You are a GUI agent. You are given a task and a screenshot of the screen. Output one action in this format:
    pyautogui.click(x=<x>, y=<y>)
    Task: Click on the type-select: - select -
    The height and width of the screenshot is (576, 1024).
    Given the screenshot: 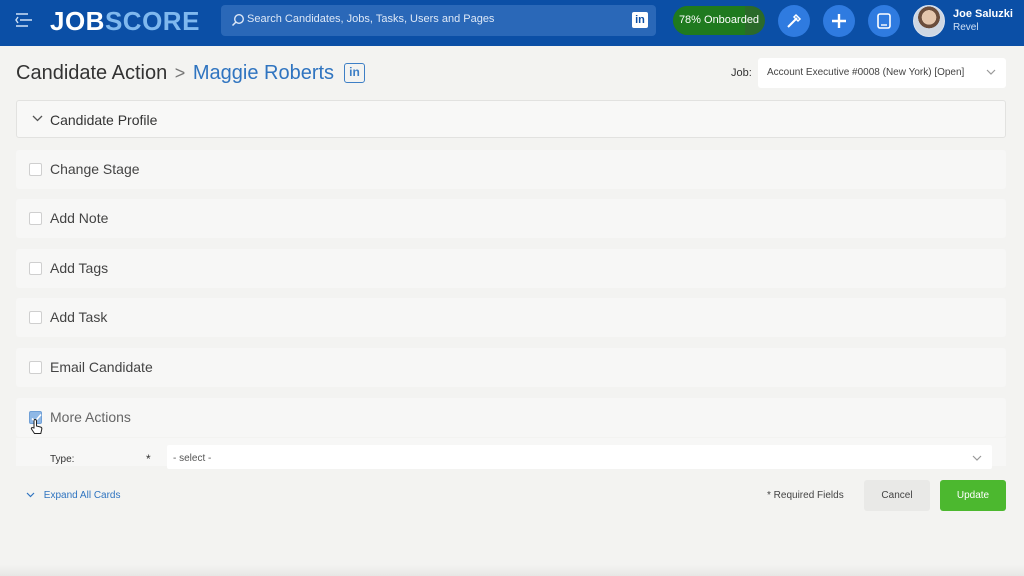 What is the action you would take?
    pyautogui.click(x=579, y=457)
    